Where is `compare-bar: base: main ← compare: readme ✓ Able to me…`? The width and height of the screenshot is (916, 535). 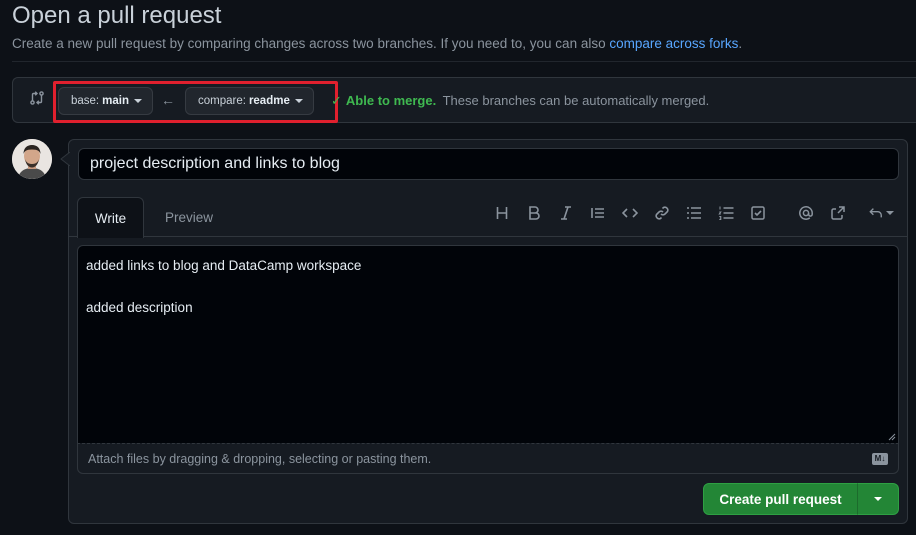 compare-bar: base: main ← compare: readme ✓ Able to me… is located at coordinates (464, 100).